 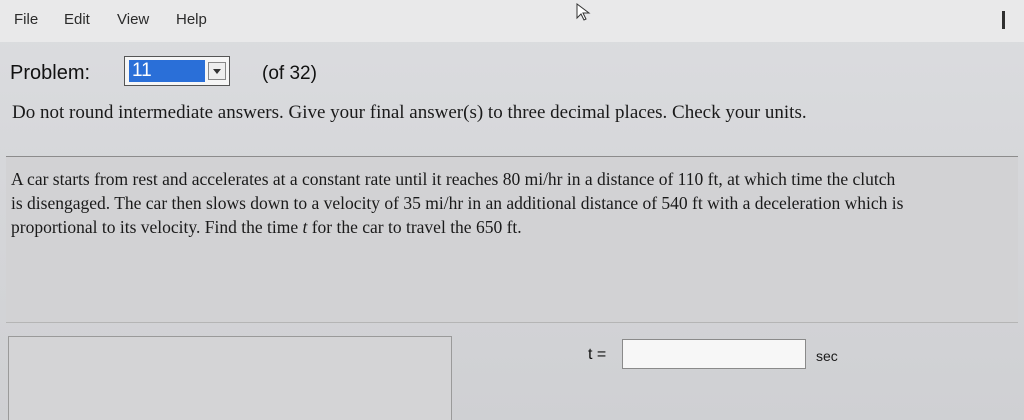 What do you see at coordinates (191, 19) in the screenshot?
I see `menu-help: Help` at bounding box center [191, 19].